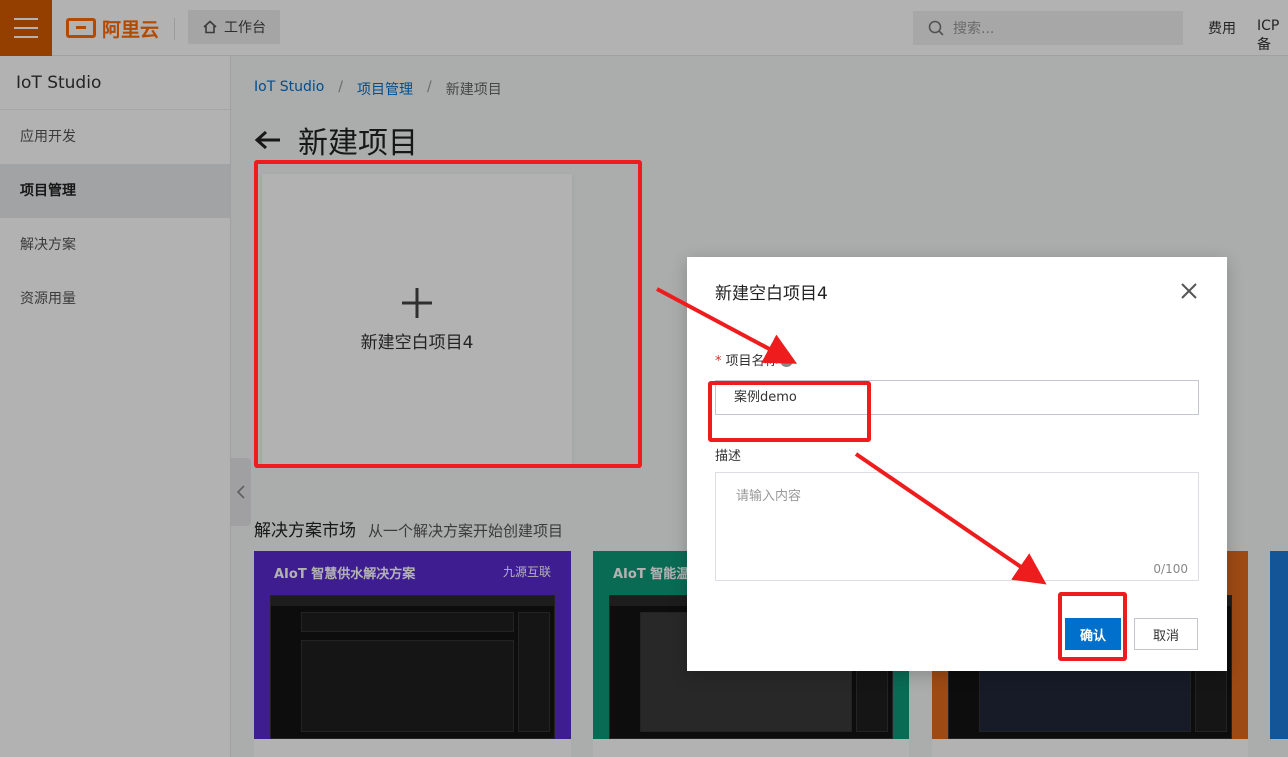  What do you see at coordinates (769, 496) in the screenshot?
I see `description-placeholder: 请输入内容` at bounding box center [769, 496].